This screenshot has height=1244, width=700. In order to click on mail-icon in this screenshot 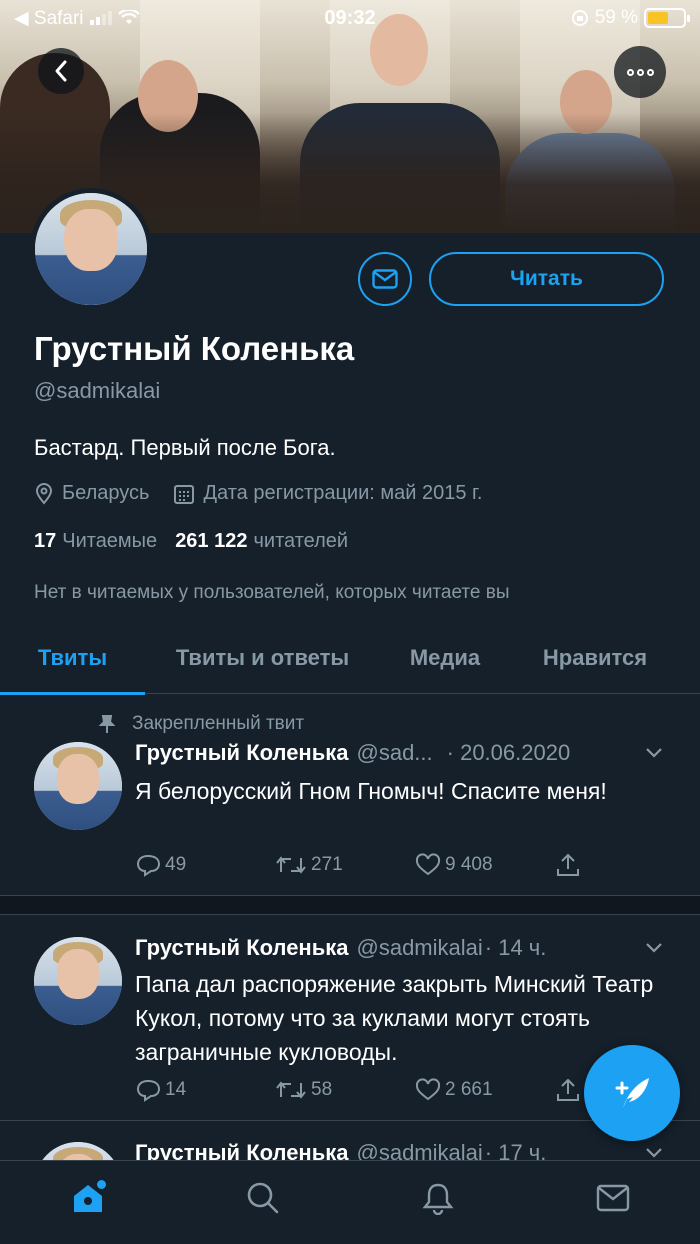, I will do `click(385, 279)`.